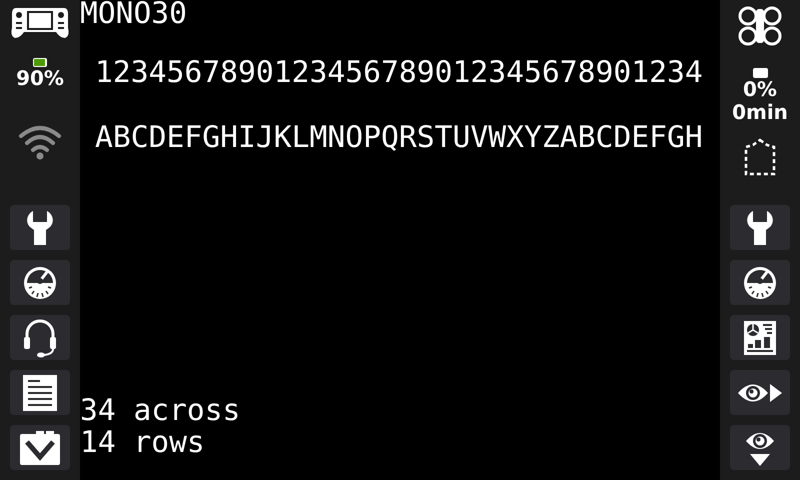  Describe the element at coordinates (760, 158) in the screenshot. I see `dashed-shield-icon` at that location.